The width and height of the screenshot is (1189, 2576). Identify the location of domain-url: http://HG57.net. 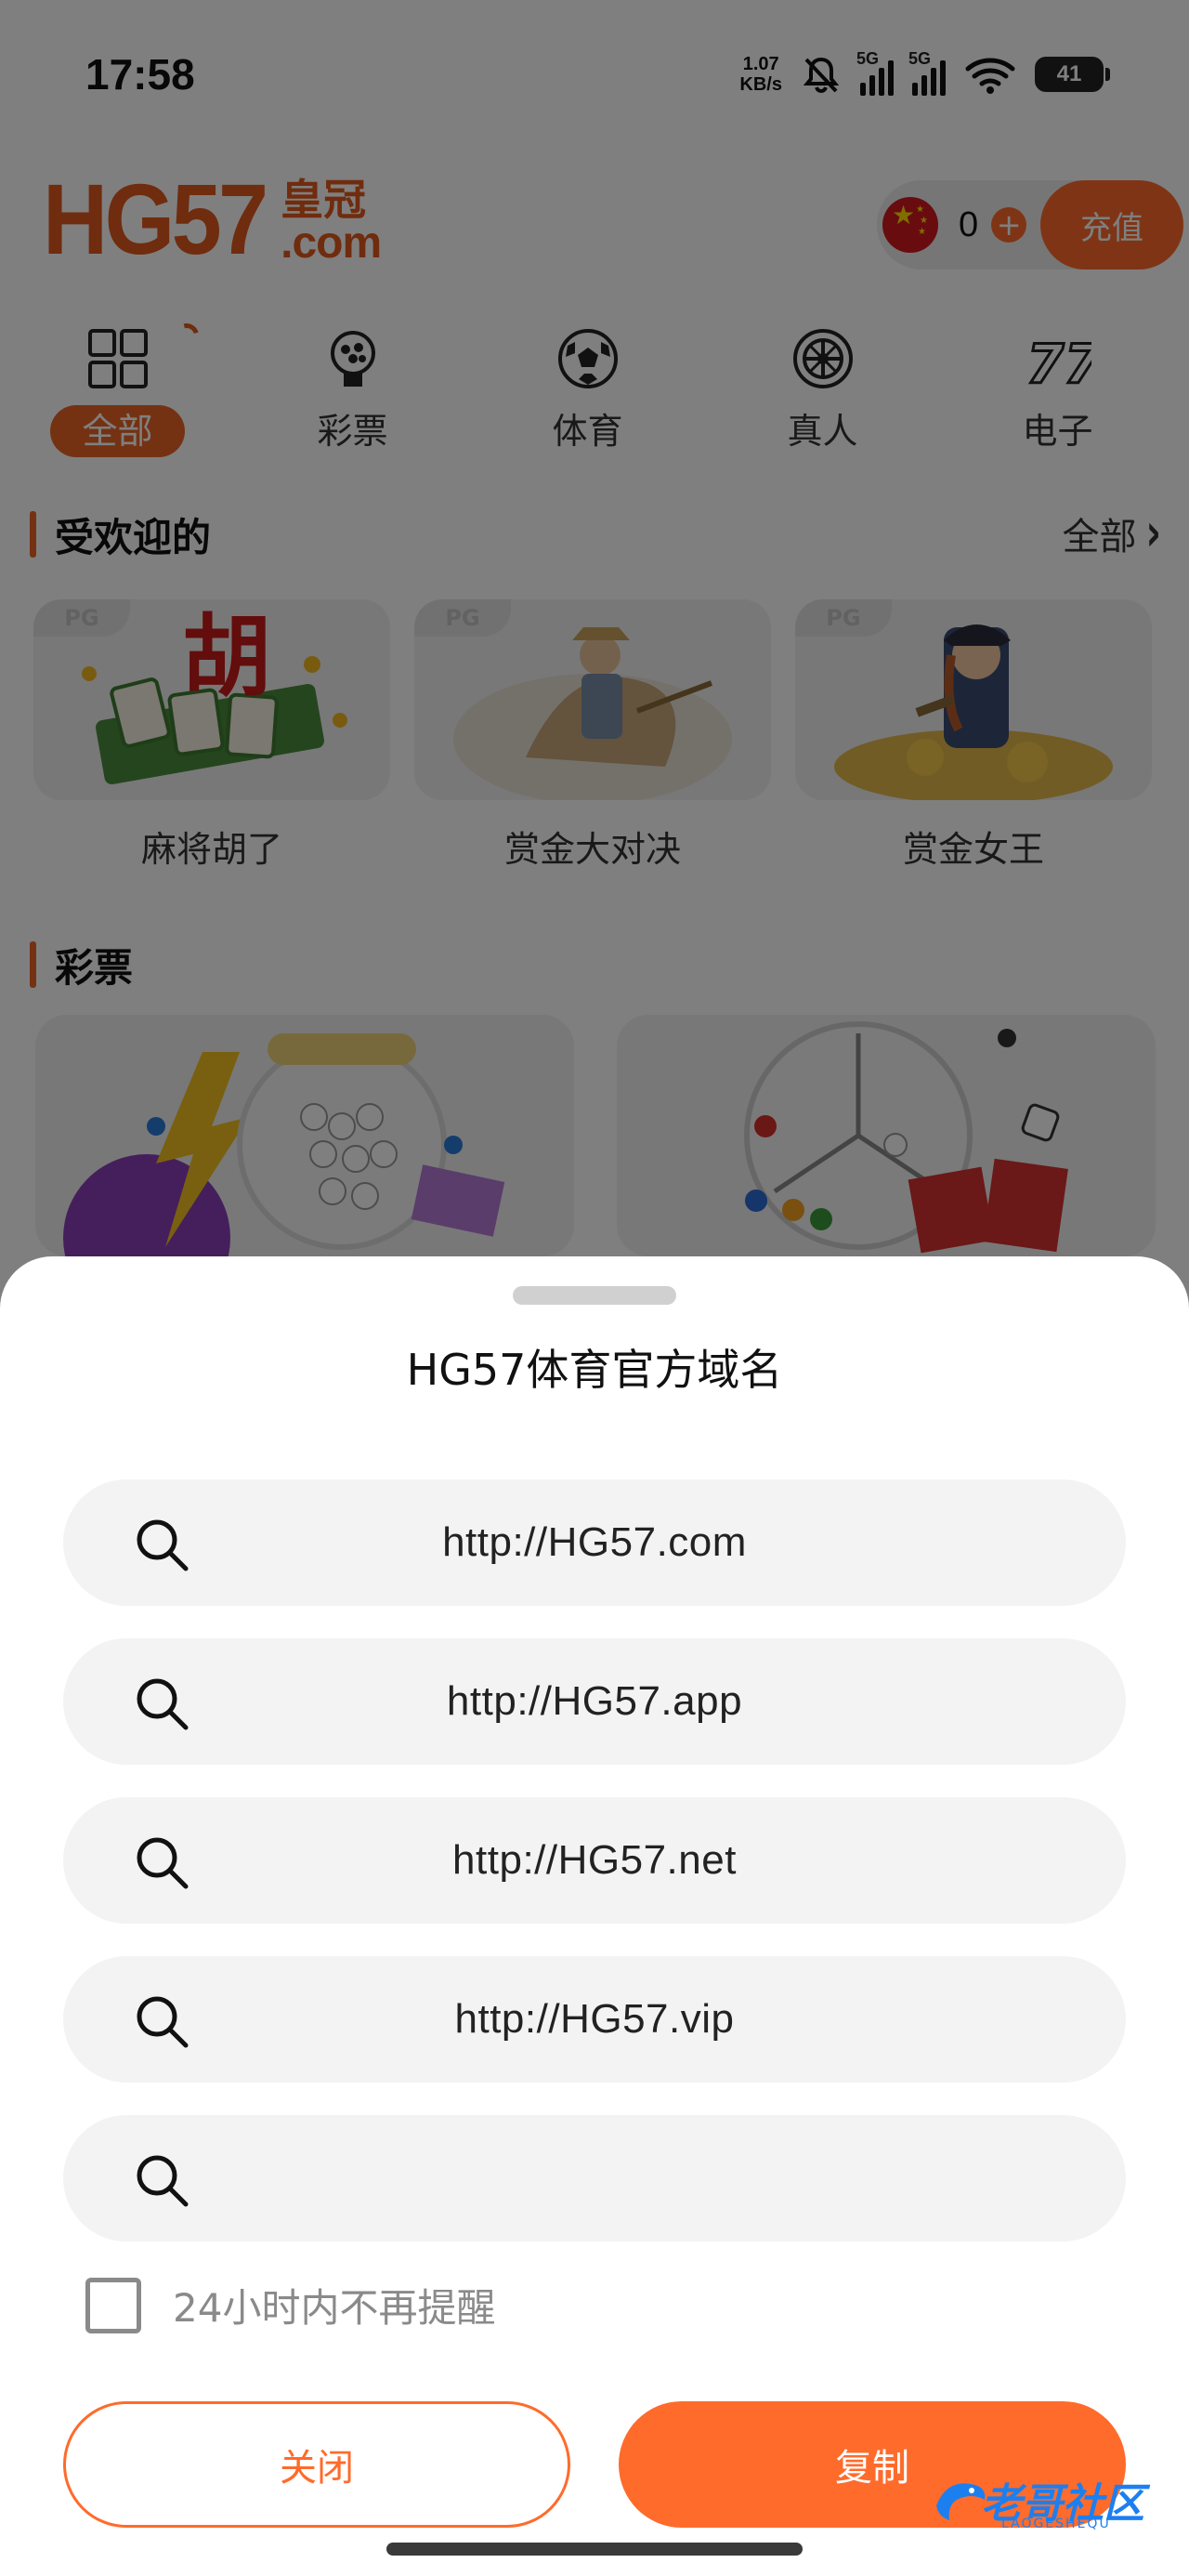
(594, 1860).